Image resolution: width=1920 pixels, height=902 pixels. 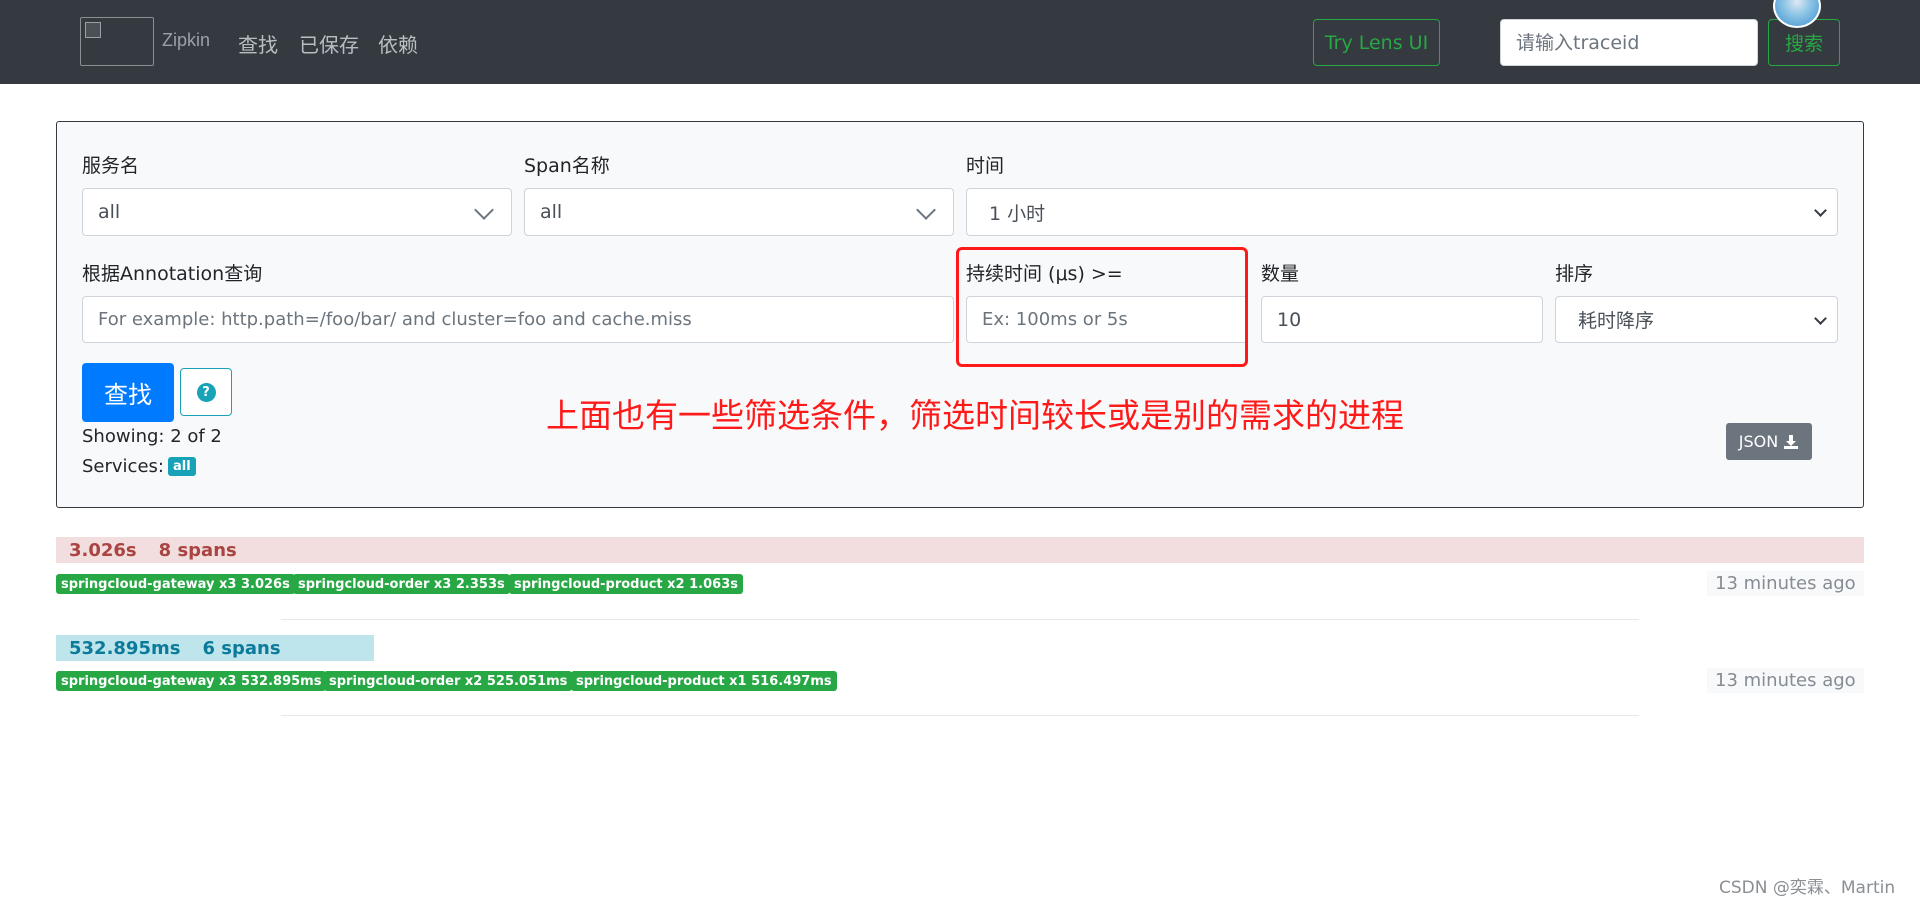 I want to click on question-icon: ?, so click(x=206, y=392).